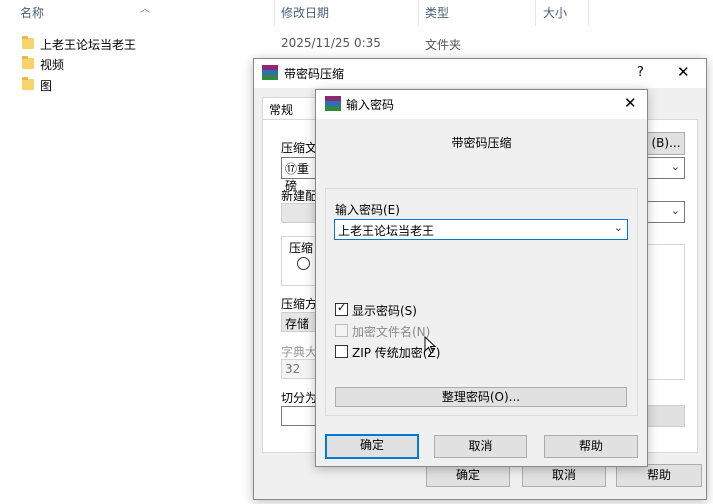 Image resolution: width=713 pixels, height=504 pixels. I want to click on format-group-label: 压缩, so click(301, 248).